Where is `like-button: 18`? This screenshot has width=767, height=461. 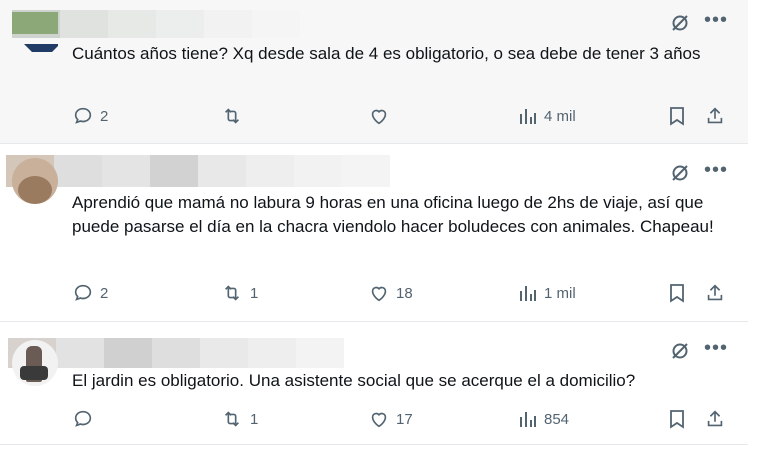
like-button: 18 is located at coordinates (390, 293).